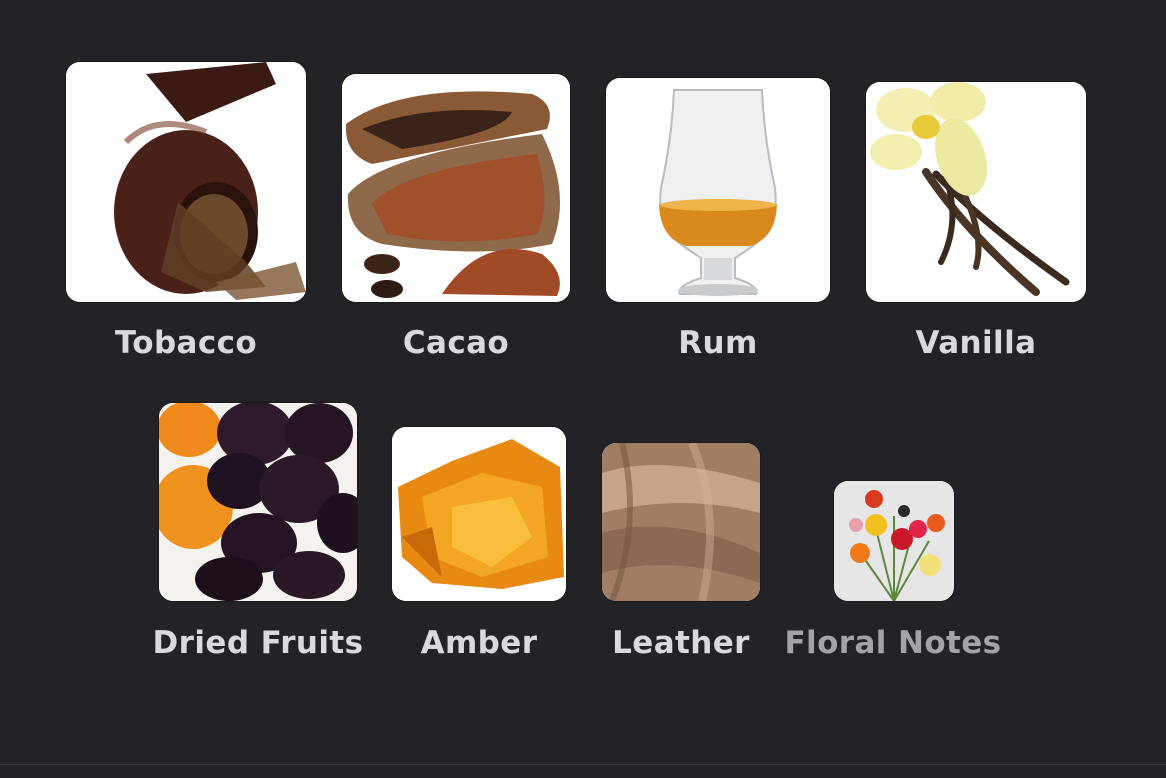 The height and width of the screenshot is (778, 1166). I want to click on note-tile-rum, so click(718, 190).